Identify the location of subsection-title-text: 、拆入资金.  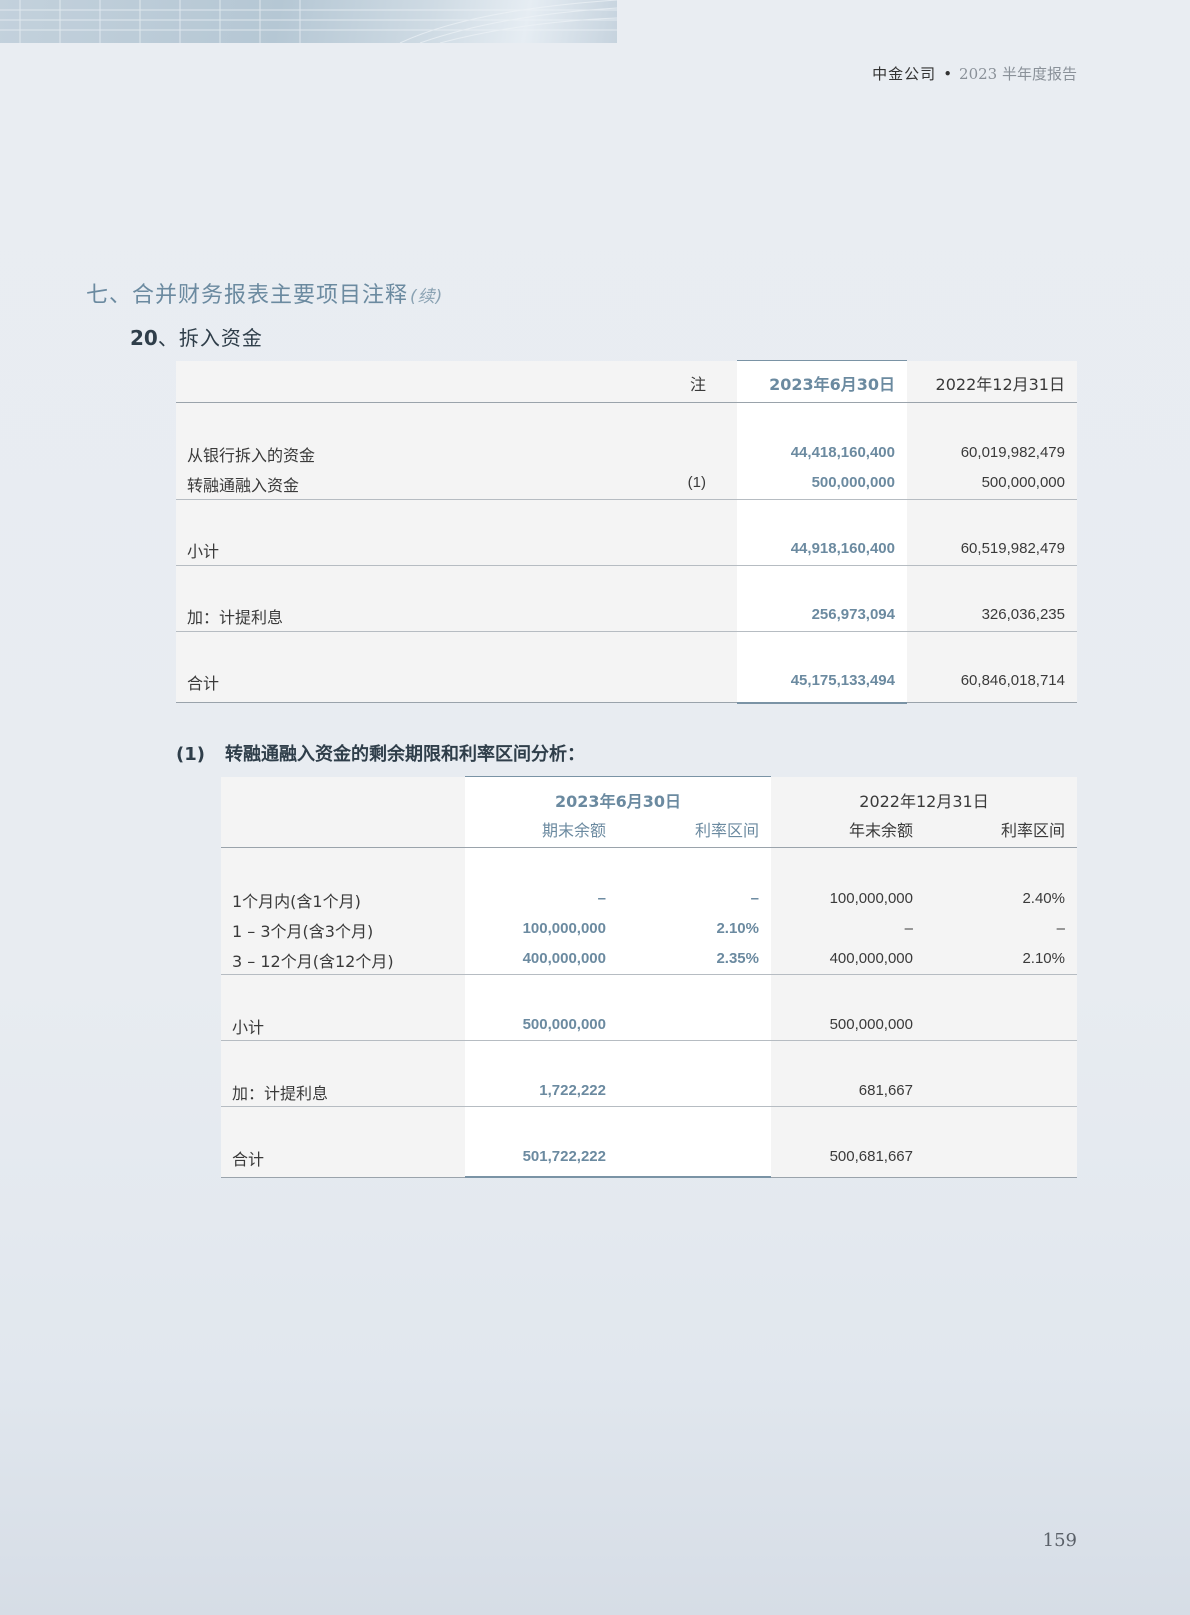
(210, 338).